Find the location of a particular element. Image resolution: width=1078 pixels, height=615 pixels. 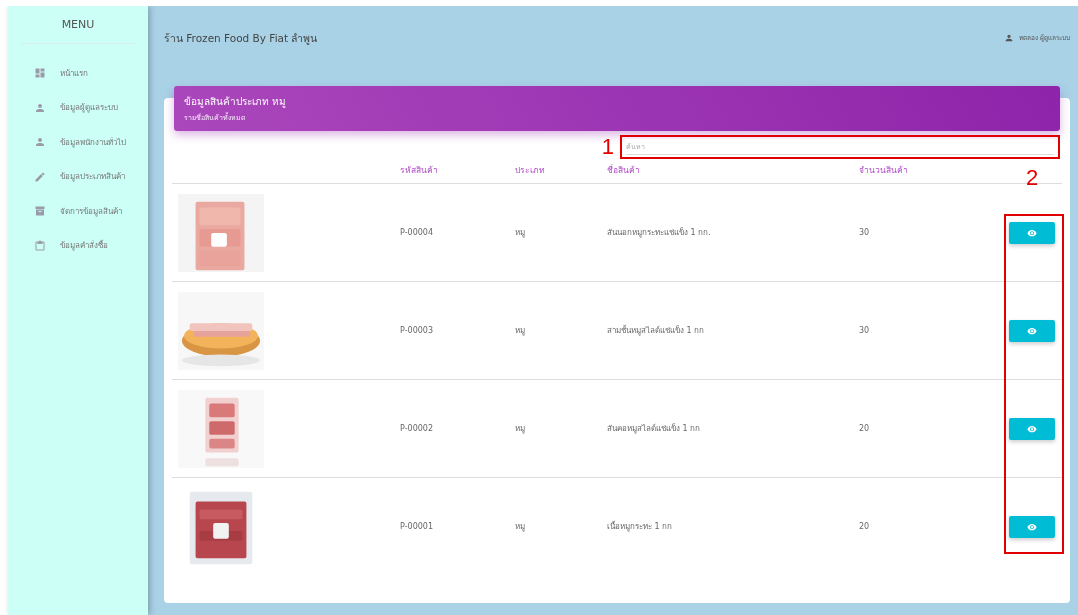

pencil-icon is located at coordinates (40, 176).